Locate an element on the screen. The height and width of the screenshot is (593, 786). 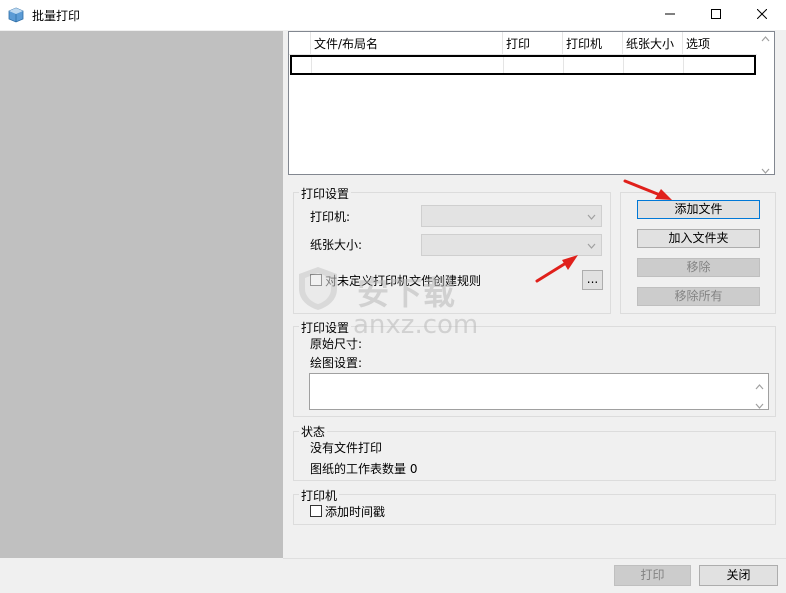
maximize-button is located at coordinates (716, 15).